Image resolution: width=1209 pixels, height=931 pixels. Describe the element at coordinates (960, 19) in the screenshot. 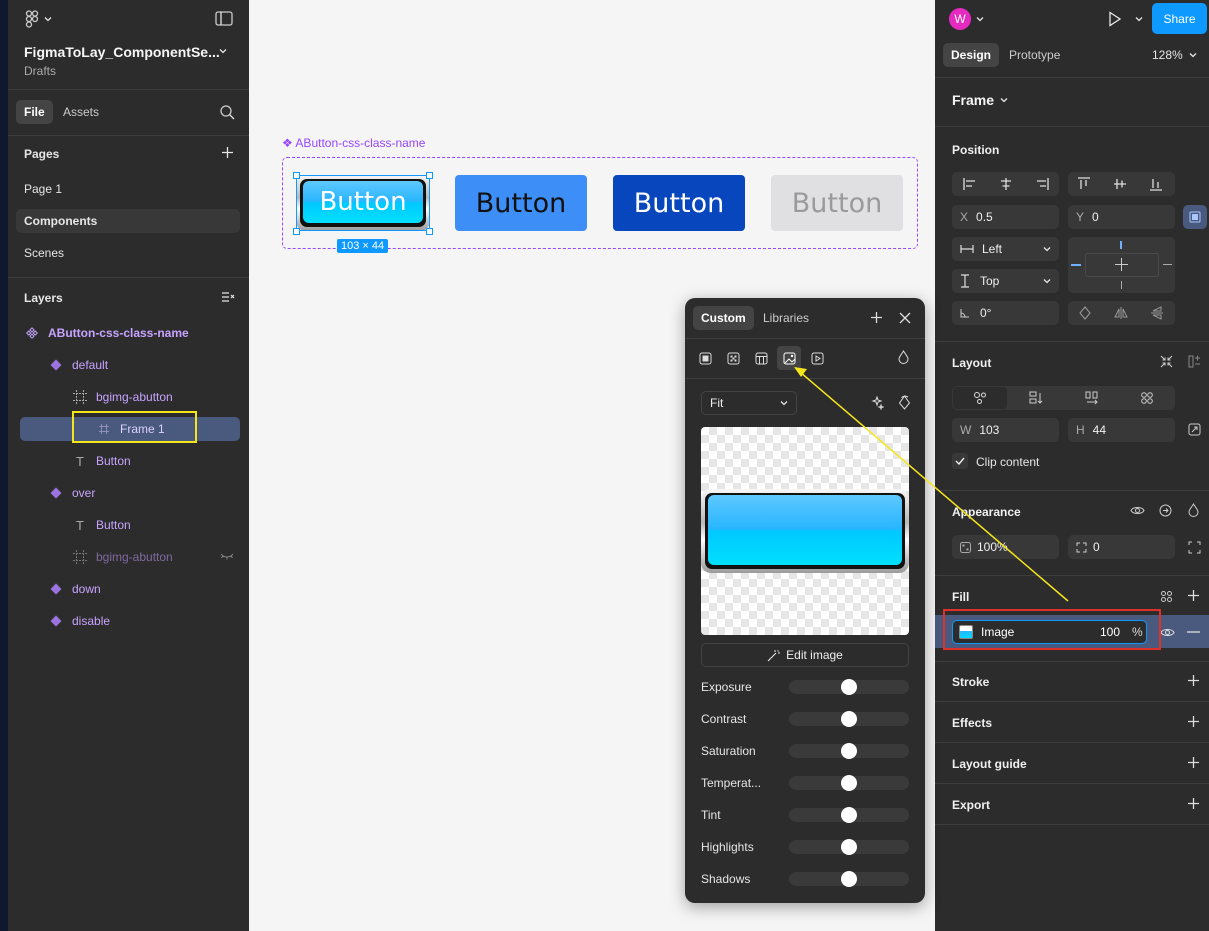

I see `avatar: W` at that location.